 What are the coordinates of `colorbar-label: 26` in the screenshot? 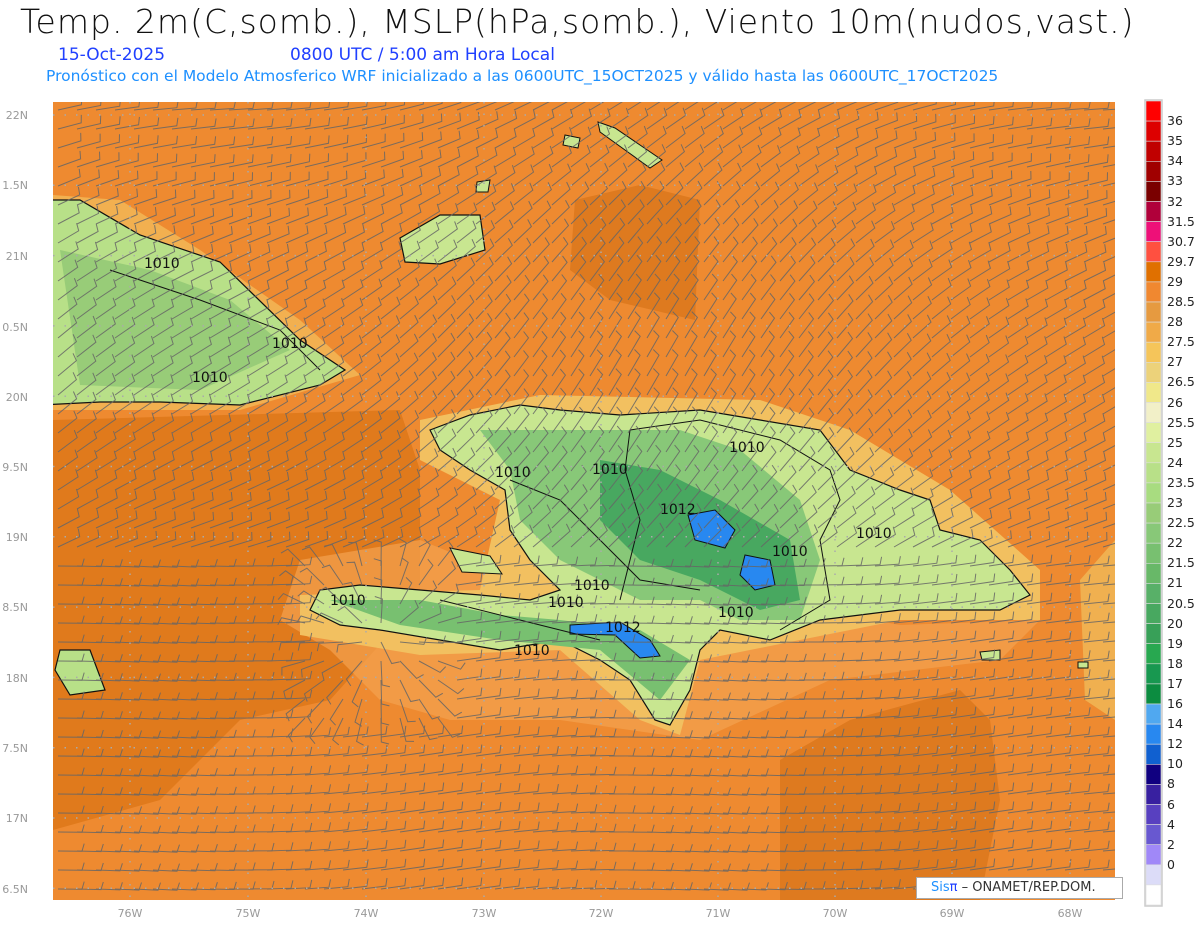 It's located at (1175, 402).